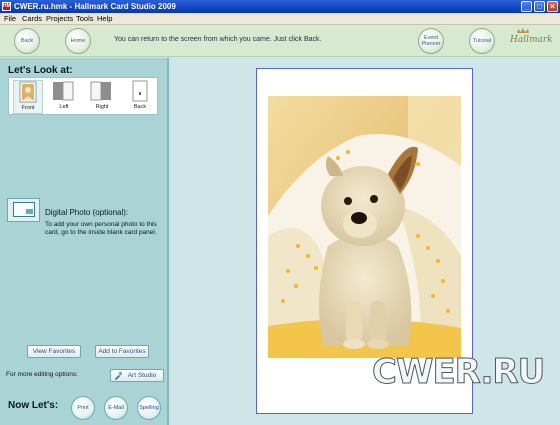 The height and width of the screenshot is (425, 560). What do you see at coordinates (78, 41) in the screenshot?
I see `home-button: Home` at bounding box center [78, 41].